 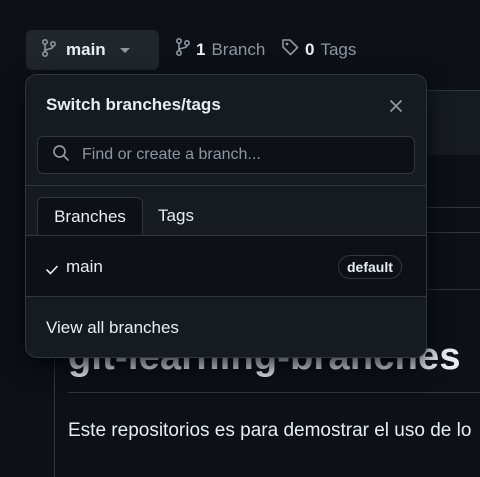 What do you see at coordinates (86, 49) in the screenshot?
I see `current-branch-label: main` at bounding box center [86, 49].